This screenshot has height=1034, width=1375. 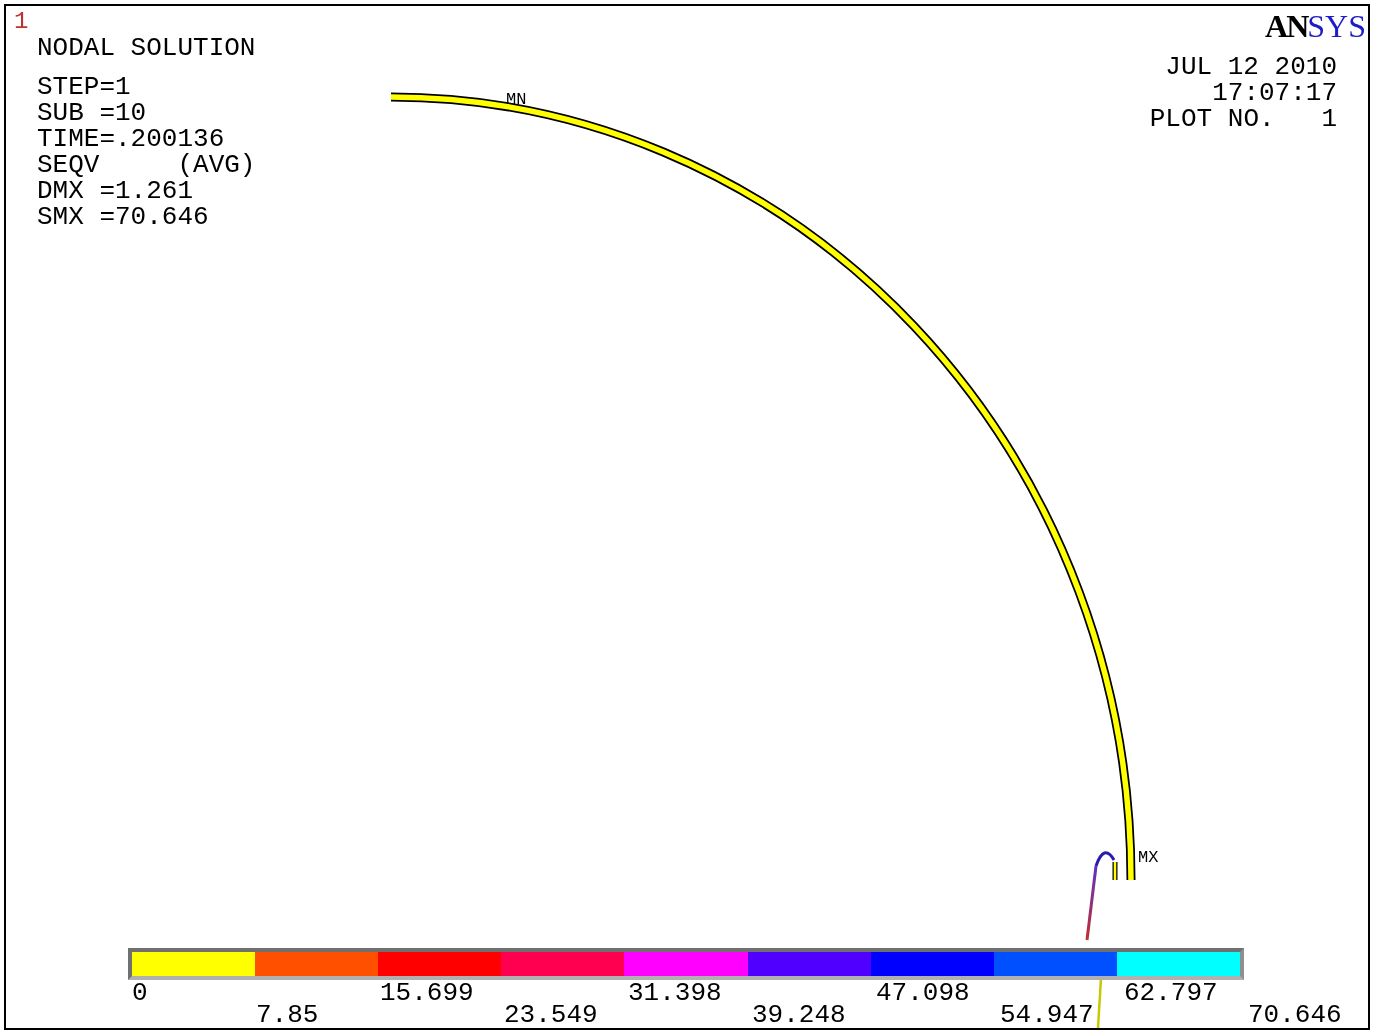 What do you see at coordinates (1295, 1015) in the screenshot?
I see `legend-value: 70.646` at bounding box center [1295, 1015].